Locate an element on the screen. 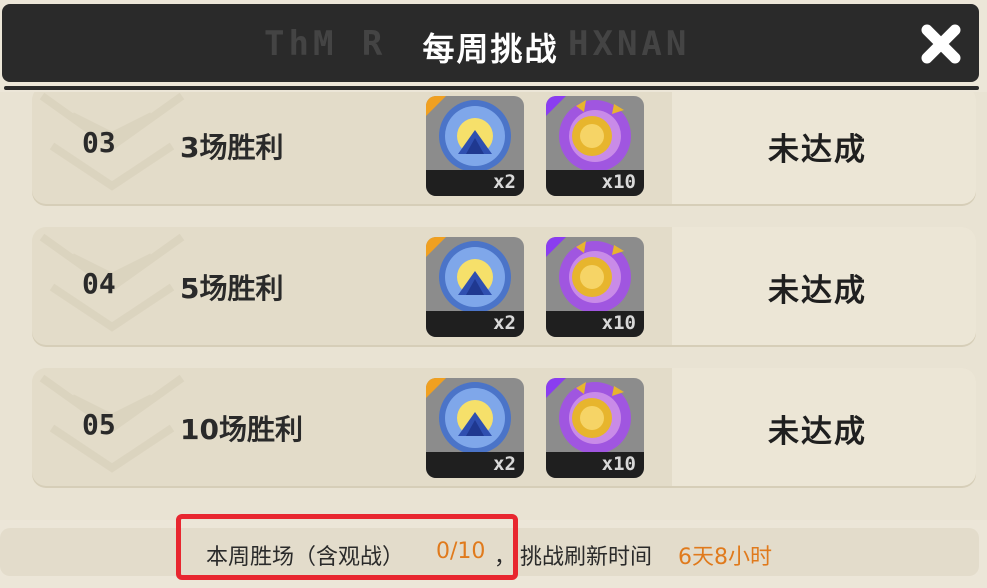  row-index: 03 is located at coordinates (99, 142).